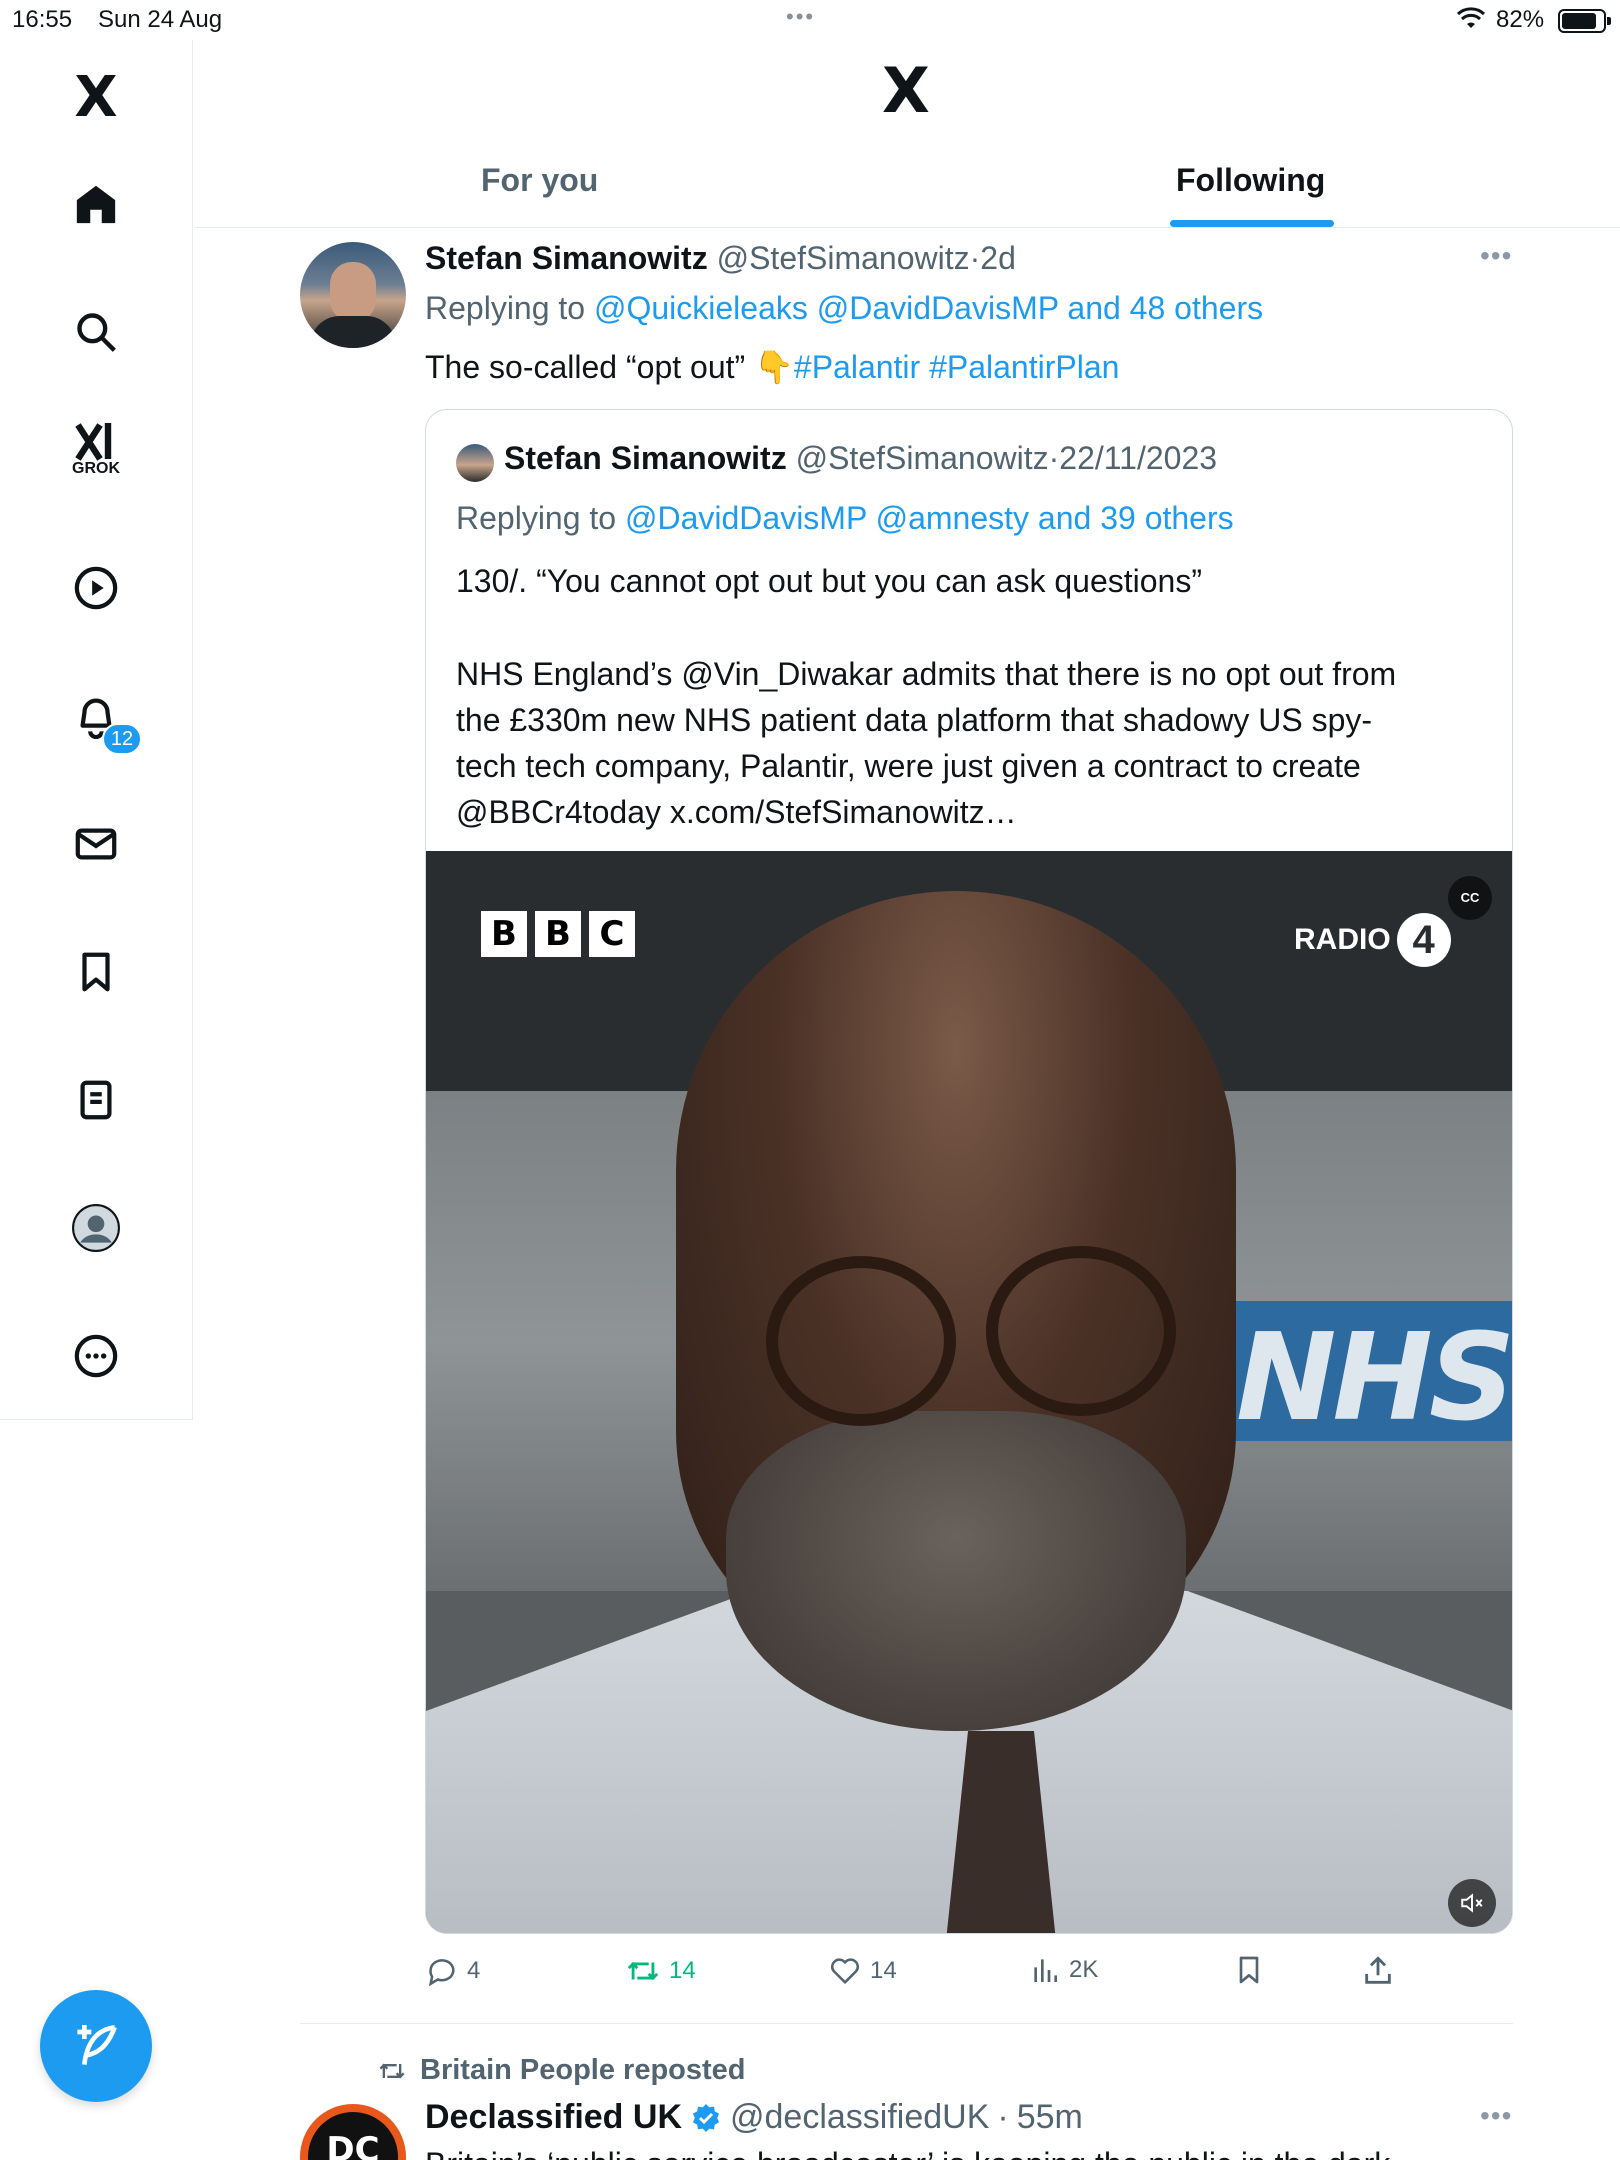 The width and height of the screenshot is (1620, 2160). Describe the element at coordinates (96, 98) in the screenshot. I see `x-logo-icon: X` at that location.